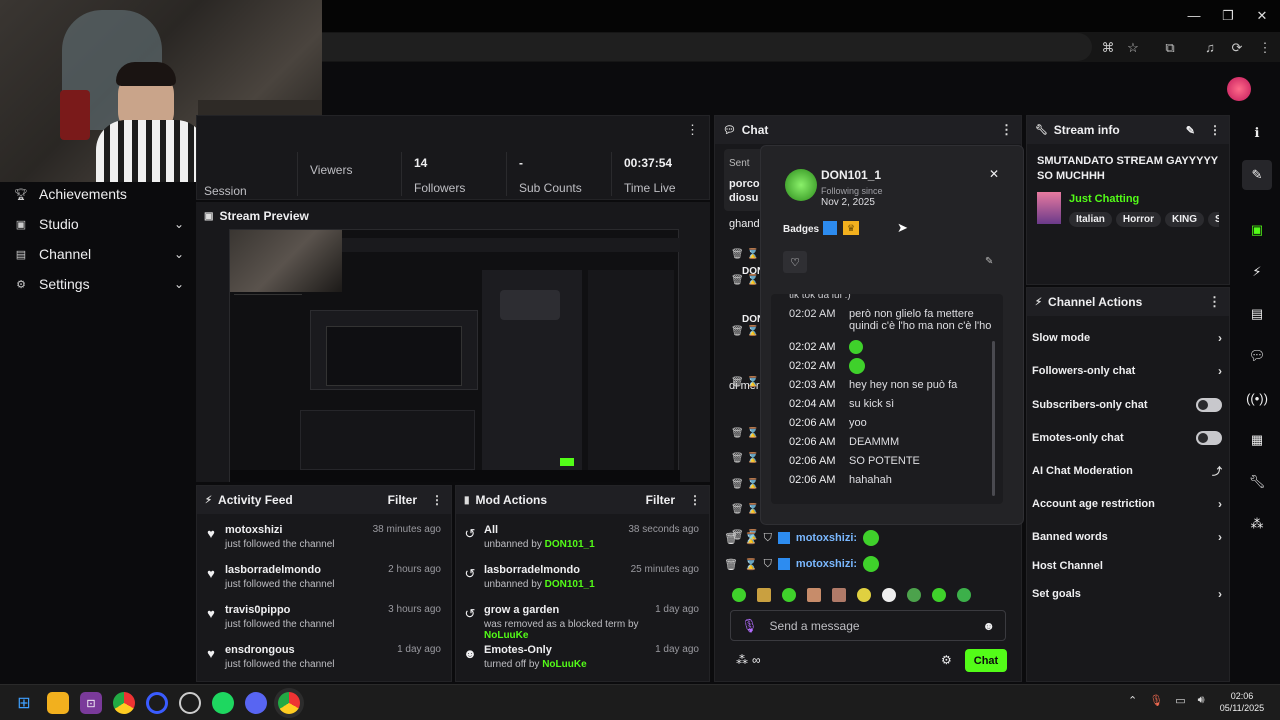 This screenshot has height=720, width=1280. What do you see at coordinates (58, 703) in the screenshot?
I see `file-explorer-icon` at bounding box center [58, 703].